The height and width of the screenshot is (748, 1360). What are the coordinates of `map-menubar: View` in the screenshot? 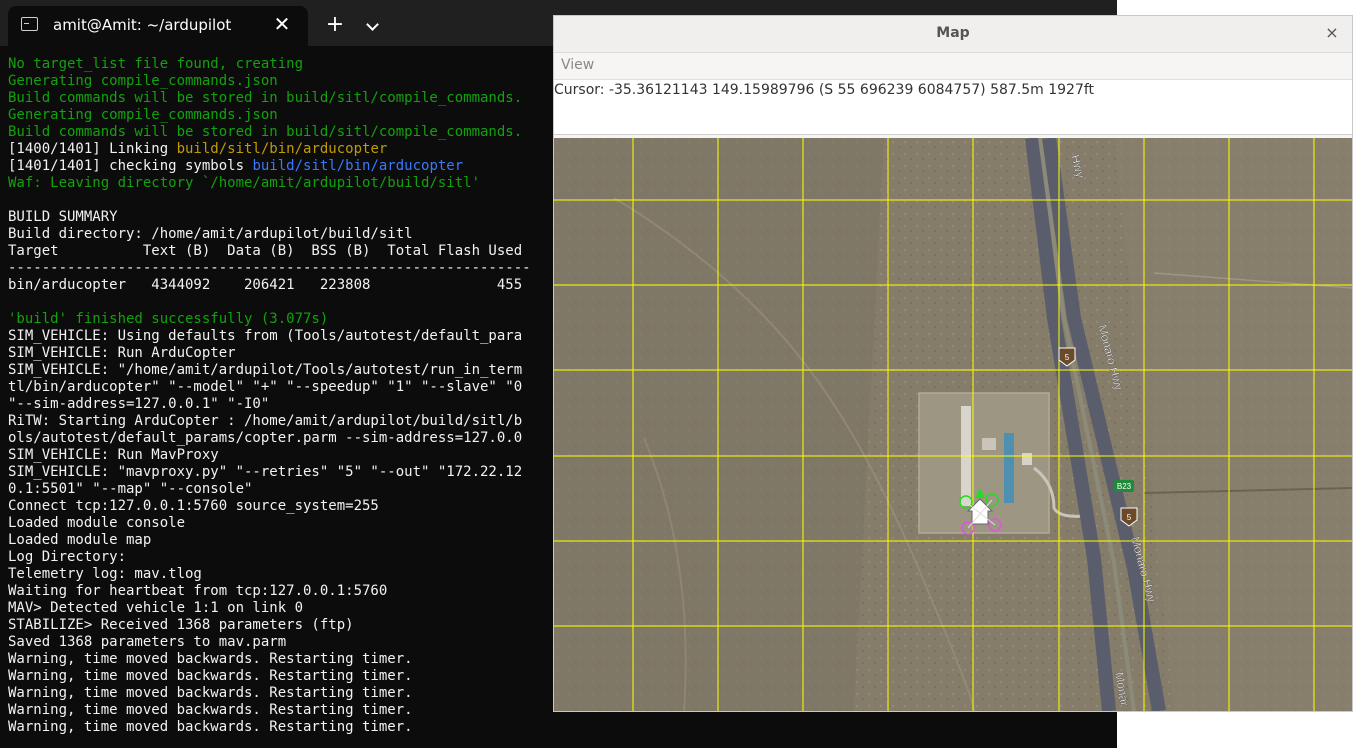 It's located at (953, 66).